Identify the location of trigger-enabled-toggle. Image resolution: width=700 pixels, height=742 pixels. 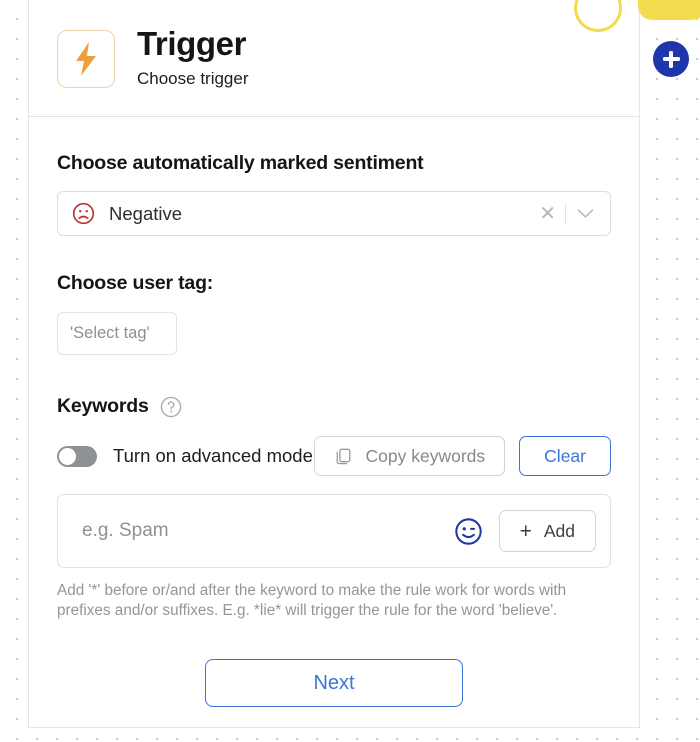
(598, 16).